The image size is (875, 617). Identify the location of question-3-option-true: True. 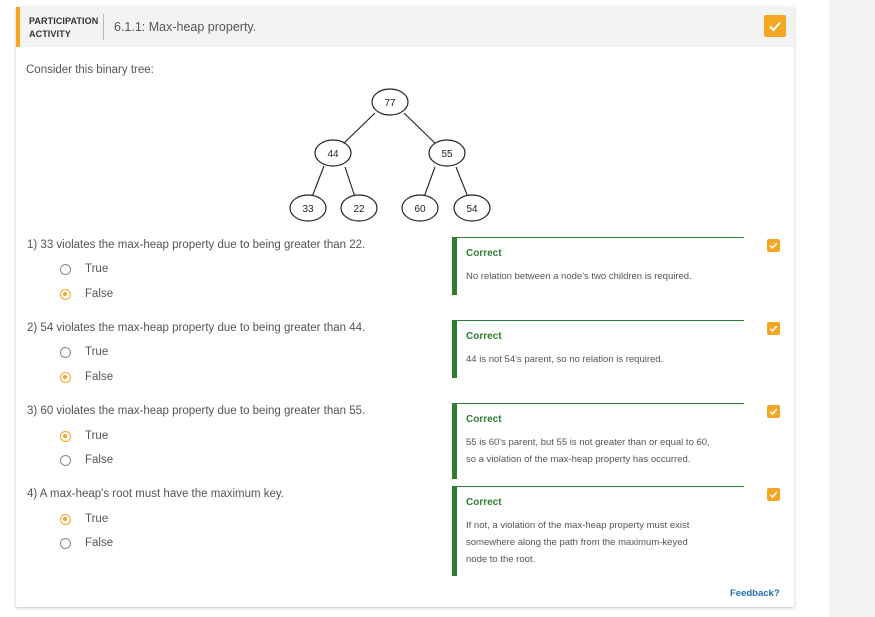
(84, 436).